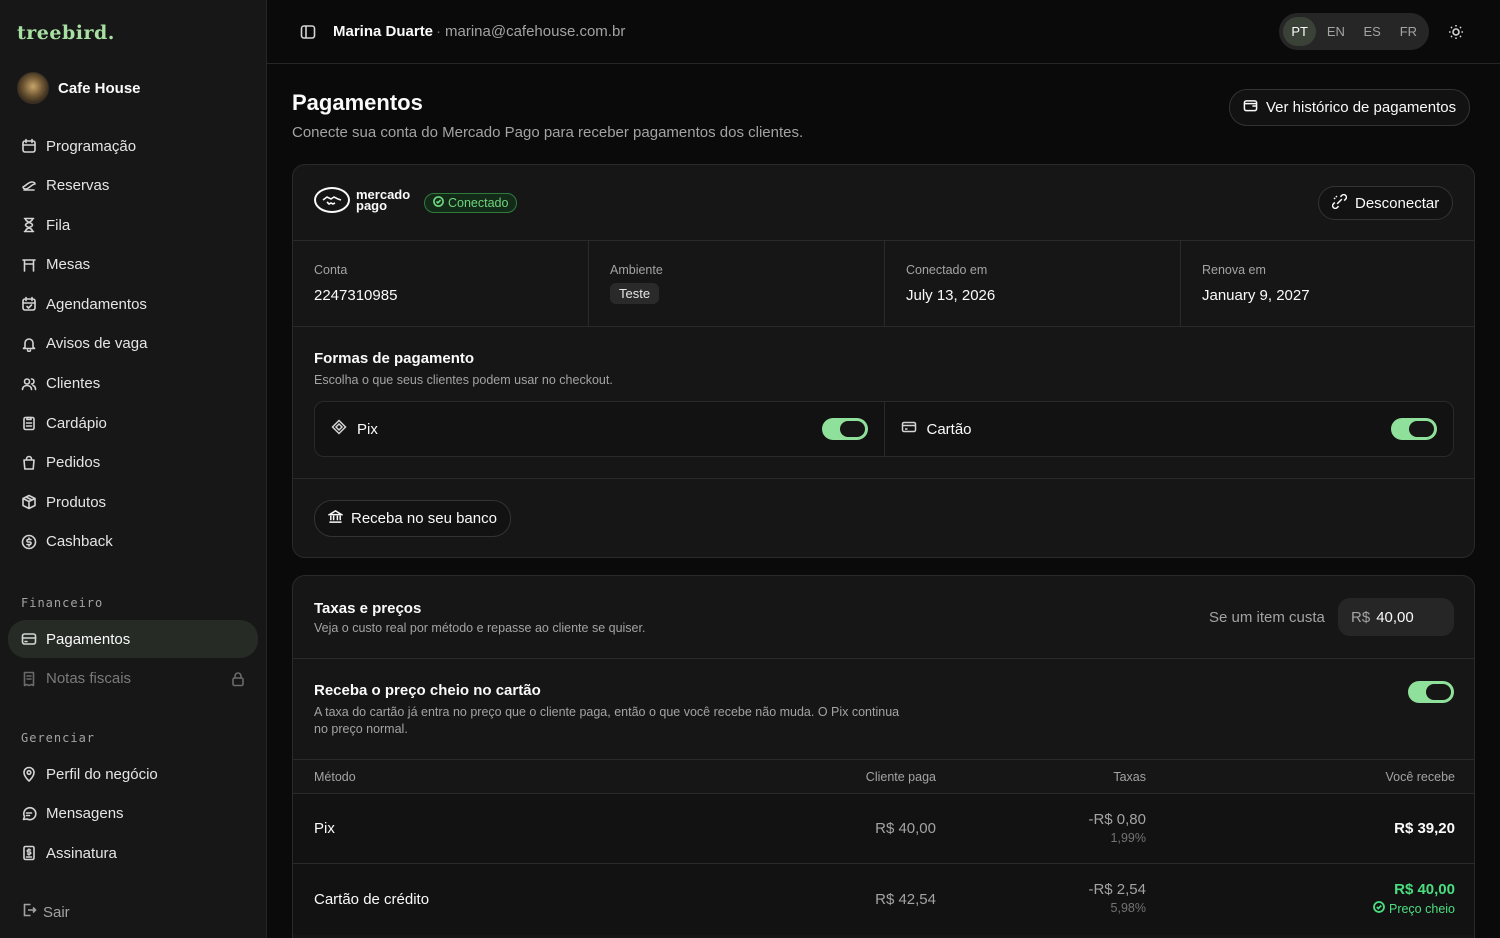 This screenshot has height=938, width=1500. I want to click on fees-title: Taxas e preços, so click(368, 608).